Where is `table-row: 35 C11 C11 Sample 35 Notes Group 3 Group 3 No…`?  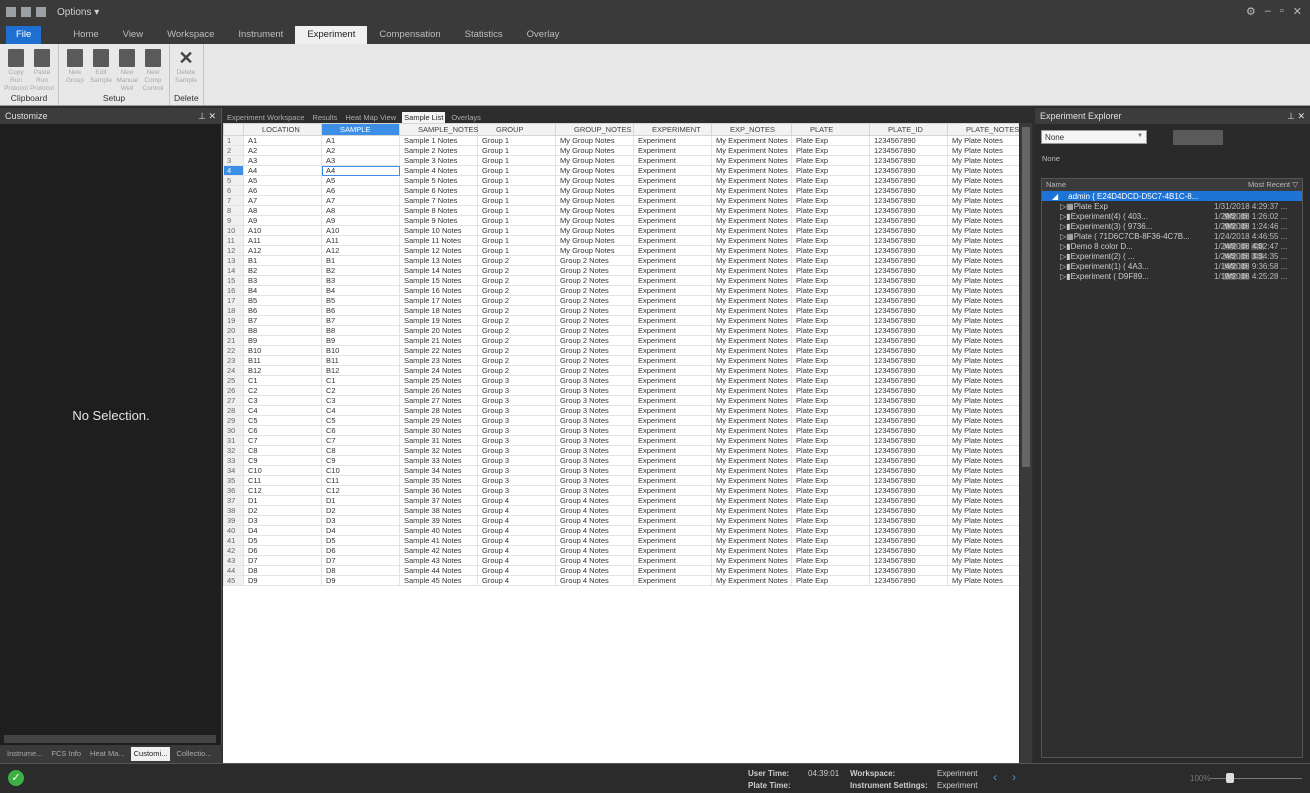 table-row: 35 C11 C11 Sample 35 Notes Group 3 Group 3 No… is located at coordinates (621, 480).